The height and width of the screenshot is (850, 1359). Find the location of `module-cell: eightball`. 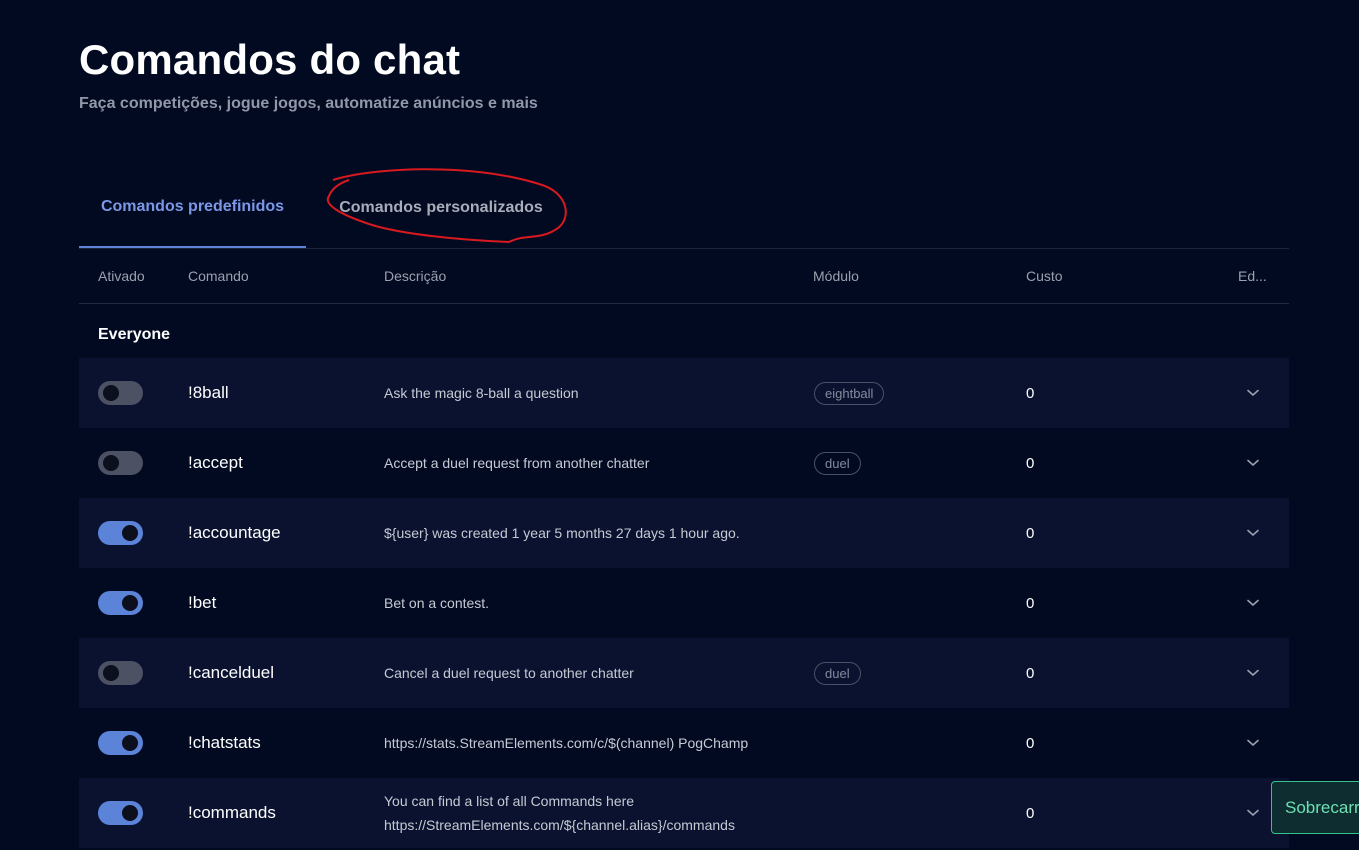

module-cell: eightball is located at coordinates (849, 393).